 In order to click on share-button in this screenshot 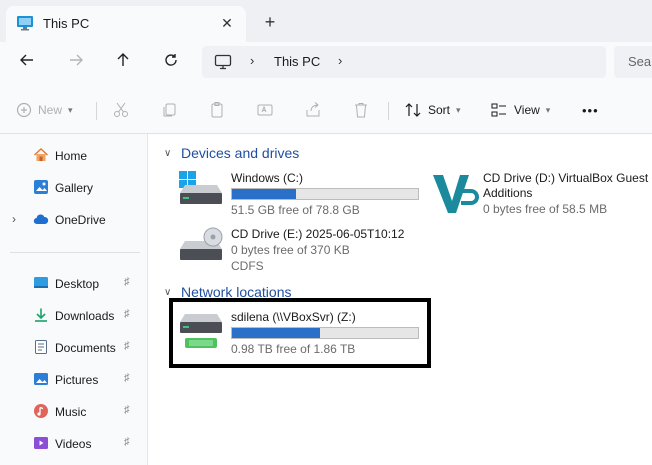, I will do `click(313, 110)`.